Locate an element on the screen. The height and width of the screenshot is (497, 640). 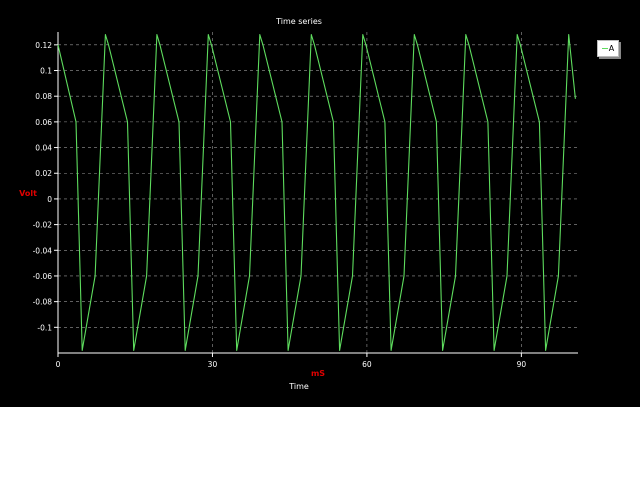
y-tick-label: -0.04 is located at coordinates (43, 250).